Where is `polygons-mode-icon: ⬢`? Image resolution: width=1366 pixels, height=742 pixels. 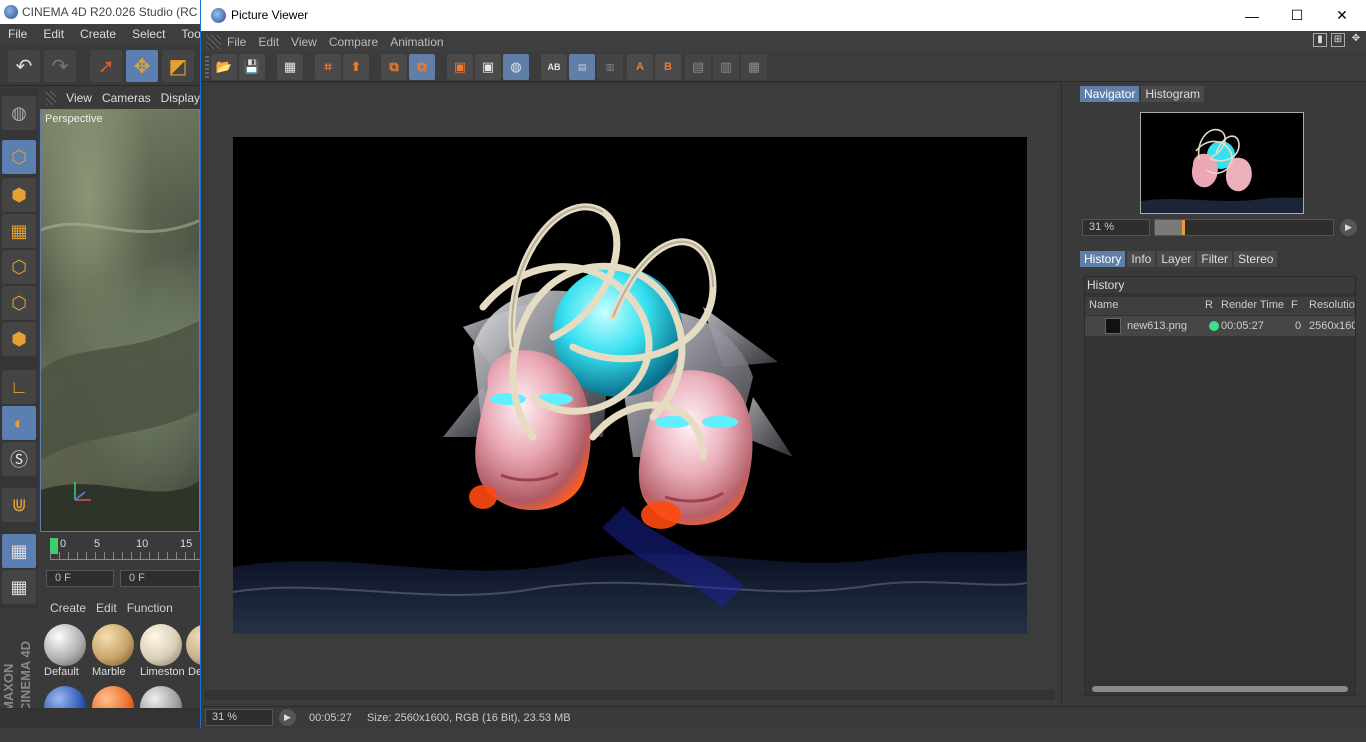 polygons-mode-icon: ⬢ is located at coordinates (19, 339).